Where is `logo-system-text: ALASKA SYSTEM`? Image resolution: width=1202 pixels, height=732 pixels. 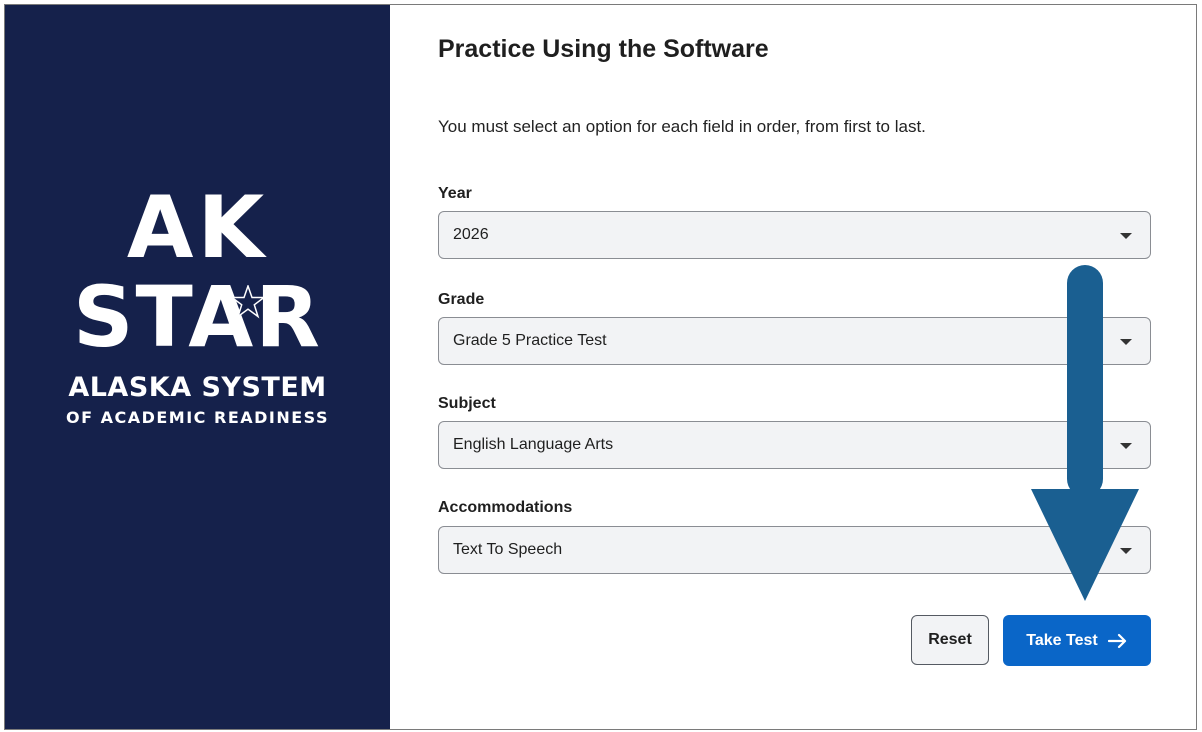
logo-system-text: ALASKA SYSTEM is located at coordinates (197, 387).